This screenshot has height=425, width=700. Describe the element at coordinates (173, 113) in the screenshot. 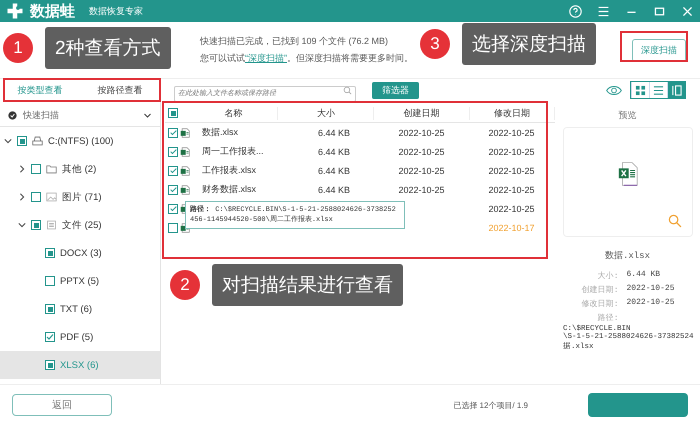

I see `select-all-checkbox` at that location.